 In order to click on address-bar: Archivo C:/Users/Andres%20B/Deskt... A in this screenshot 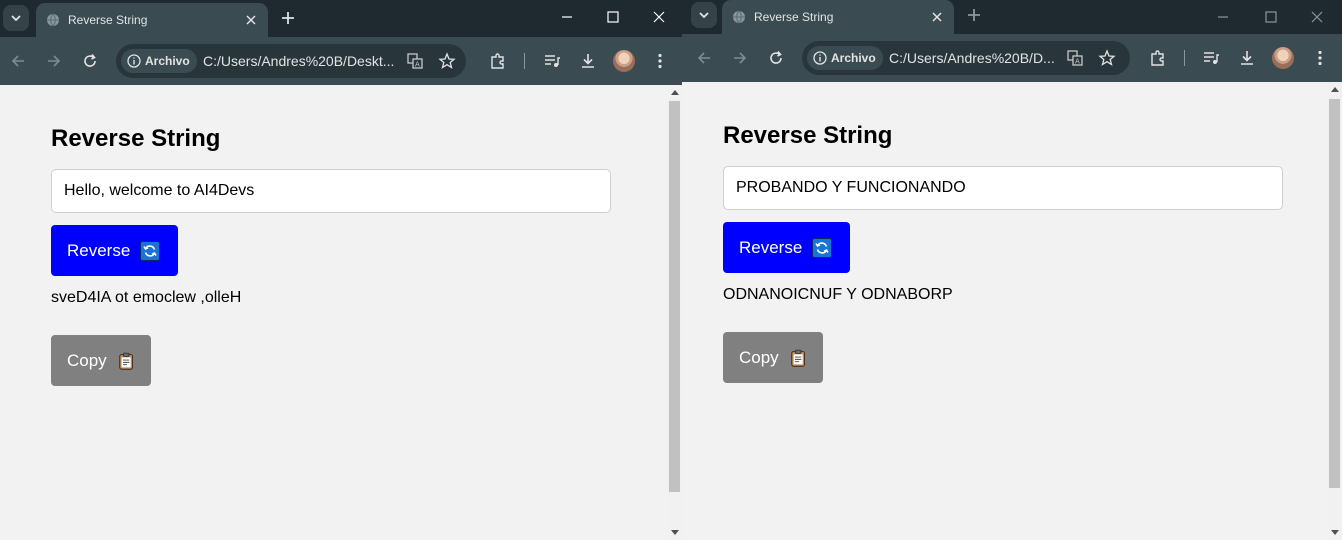, I will do `click(291, 61)`.